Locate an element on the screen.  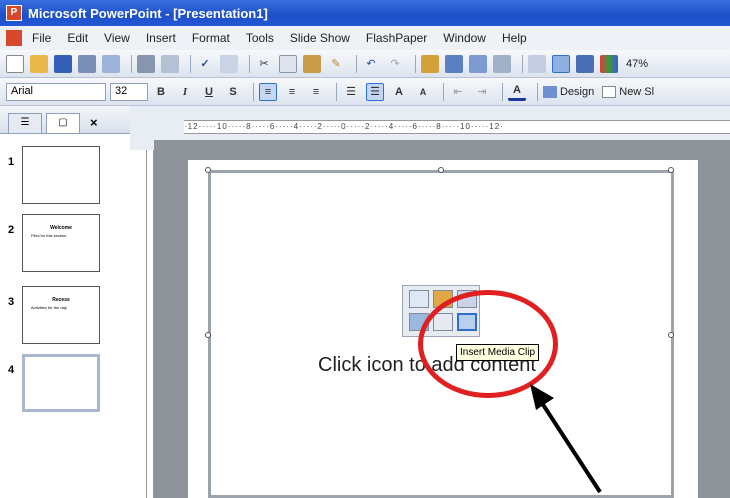
shadow-button: S is located at coordinates (233, 92).